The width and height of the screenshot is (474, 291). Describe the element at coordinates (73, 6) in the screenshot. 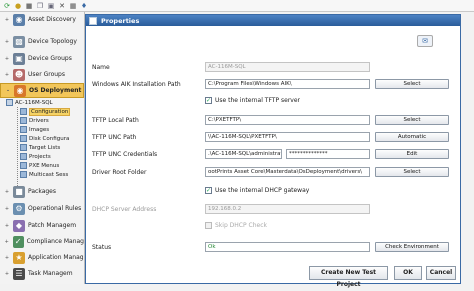

I see `grid-icon: ▦` at that location.